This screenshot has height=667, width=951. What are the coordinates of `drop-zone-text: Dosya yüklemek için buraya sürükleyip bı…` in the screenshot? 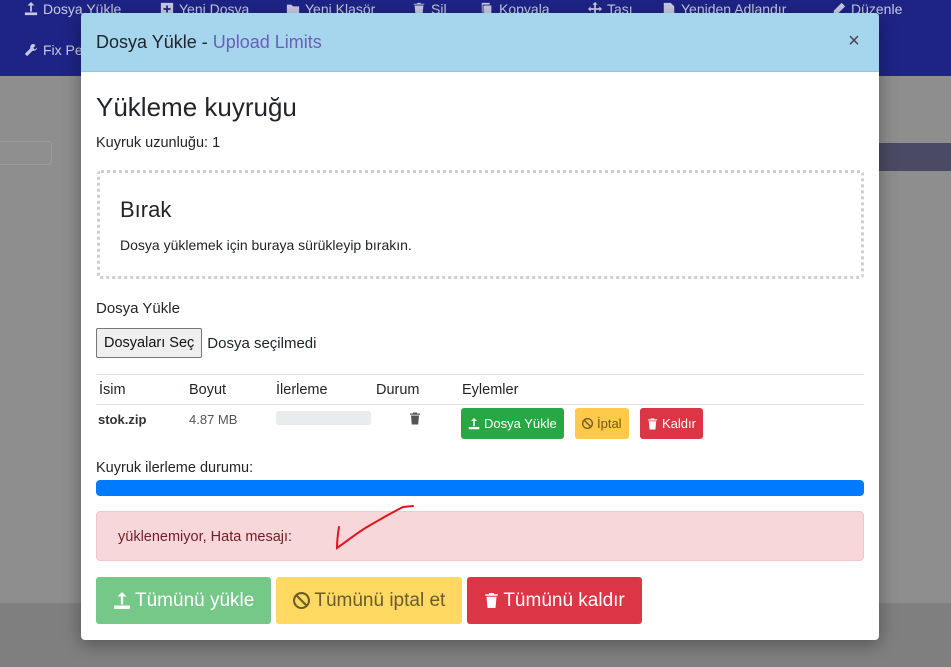 It's located at (266, 245).